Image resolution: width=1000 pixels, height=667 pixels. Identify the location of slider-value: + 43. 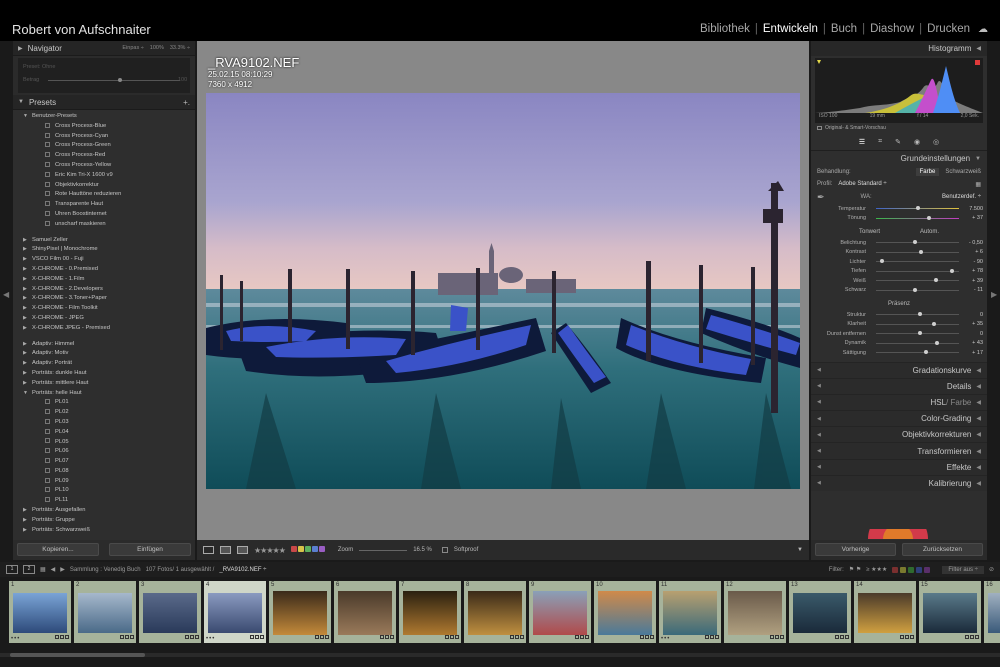
(974, 343).